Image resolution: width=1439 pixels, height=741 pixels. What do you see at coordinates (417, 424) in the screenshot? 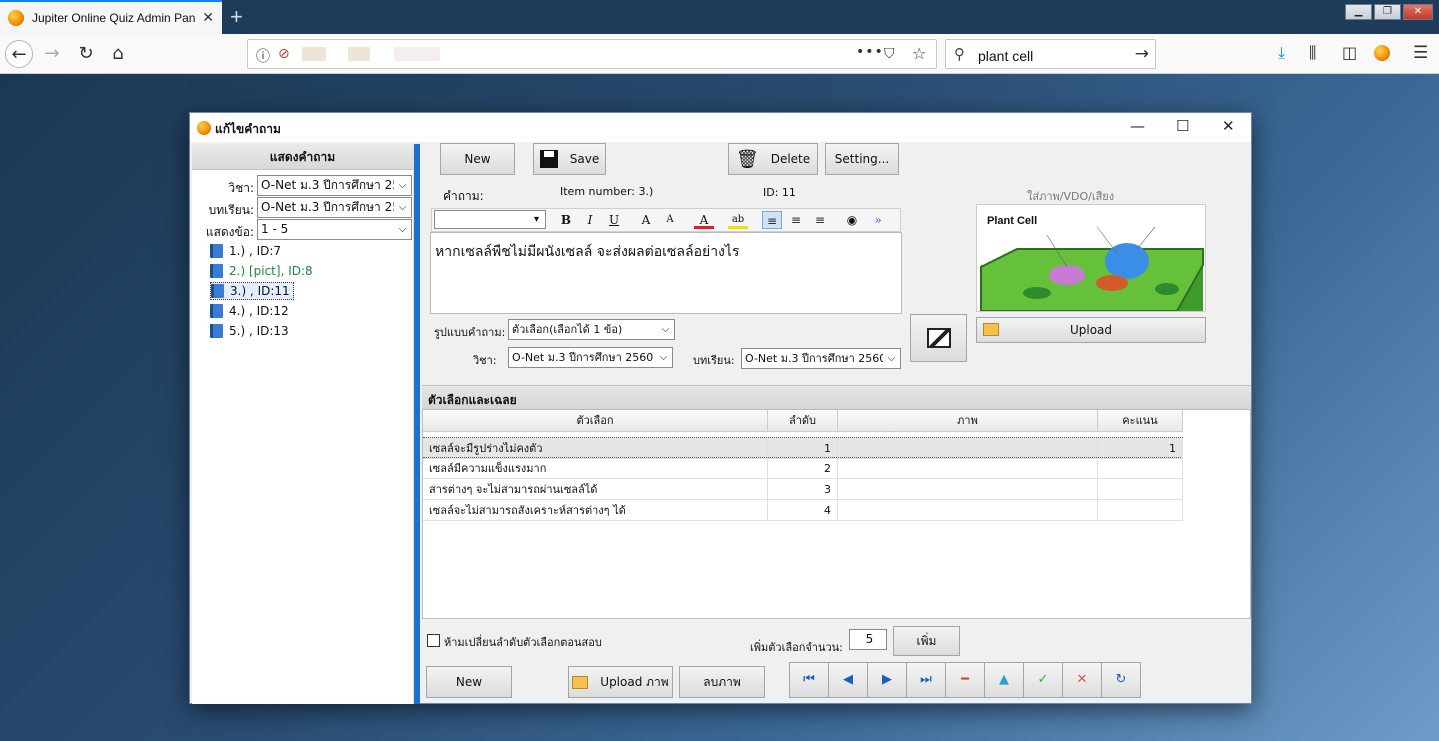
I see `panel-splitter` at bounding box center [417, 424].